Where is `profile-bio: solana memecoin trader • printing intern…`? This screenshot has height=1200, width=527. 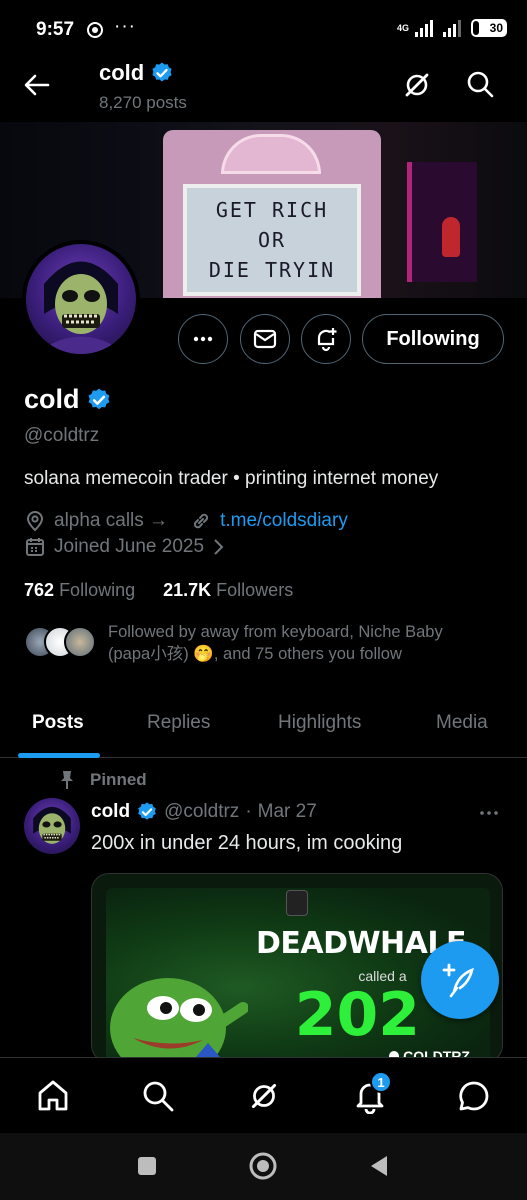
profile-bio: solana memecoin trader • printing intern… is located at coordinates (231, 478).